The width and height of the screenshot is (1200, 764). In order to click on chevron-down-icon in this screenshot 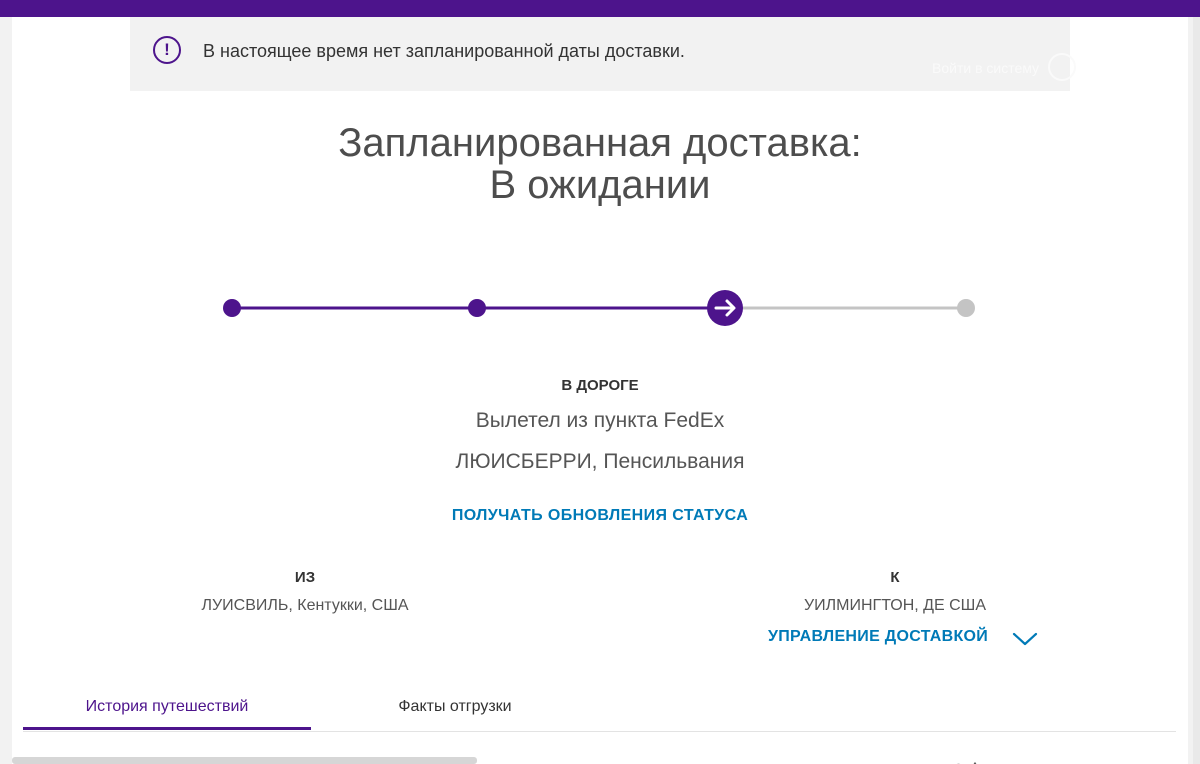, I will do `click(1025, 639)`.